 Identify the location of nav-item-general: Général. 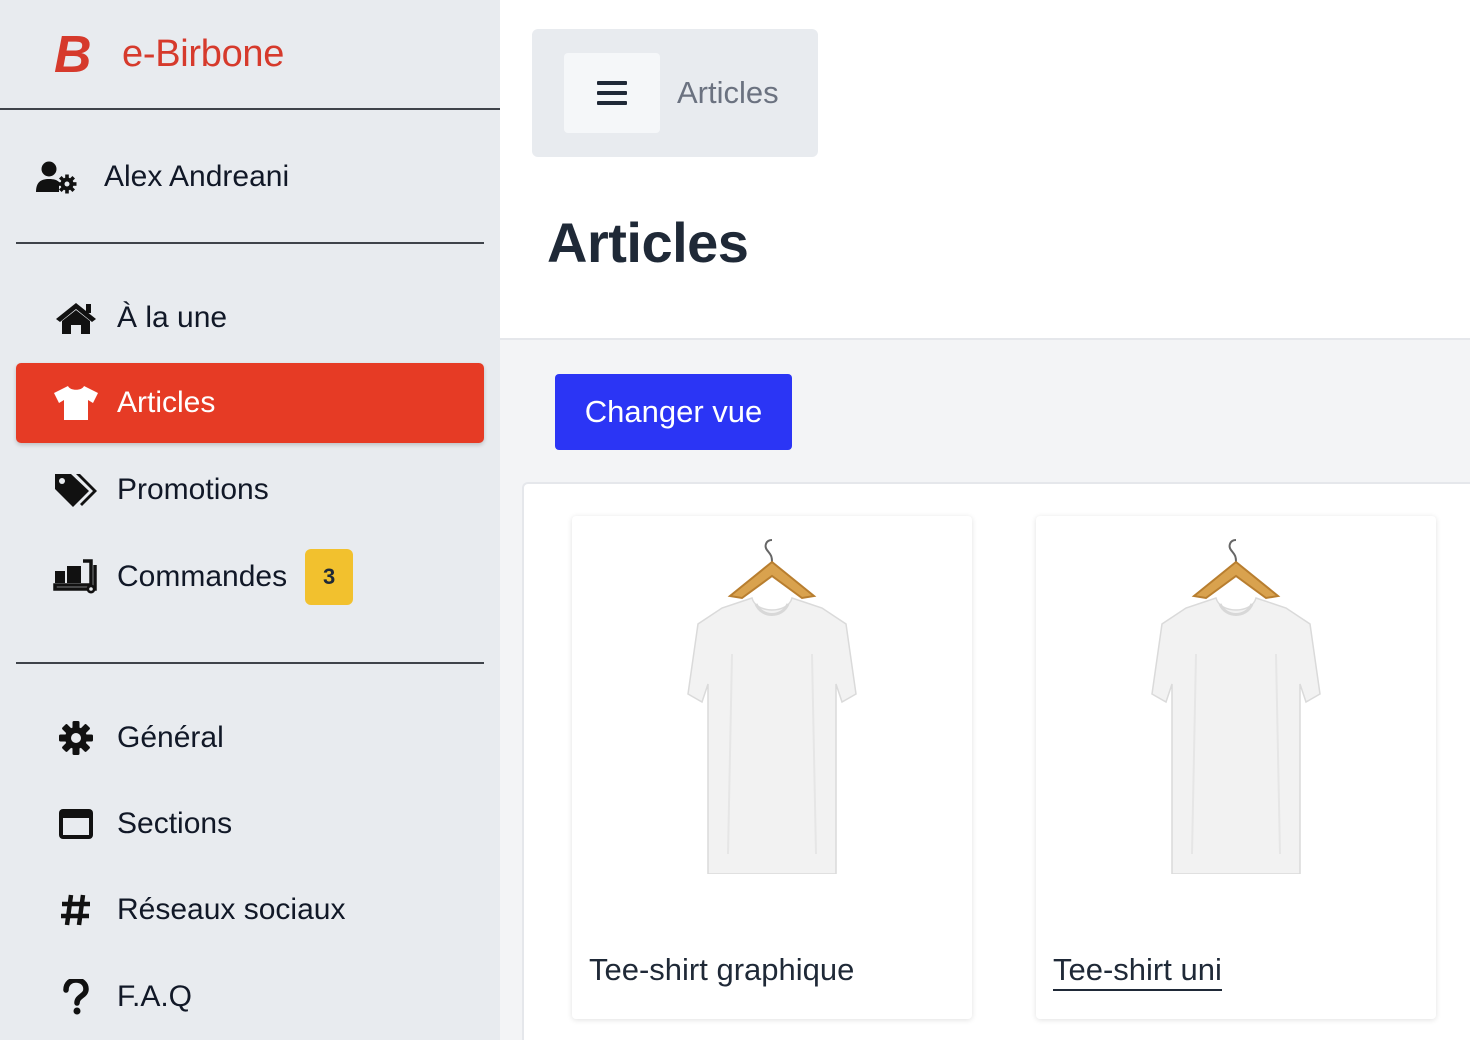
(250, 738).